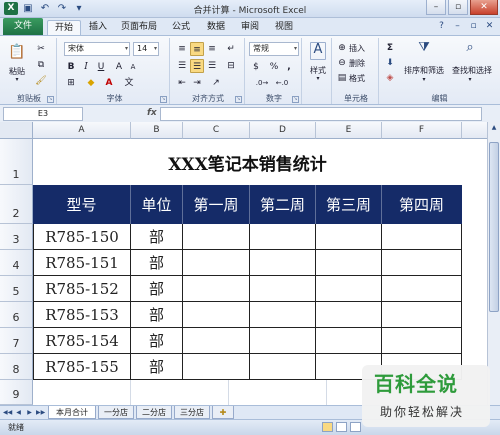 Image resolution: width=500 pixels, height=435 pixels. What do you see at coordinates (318, 78) in the screenshot?
I see `styles-dropdown-icon: ▾` at bounding box center [318, 78].